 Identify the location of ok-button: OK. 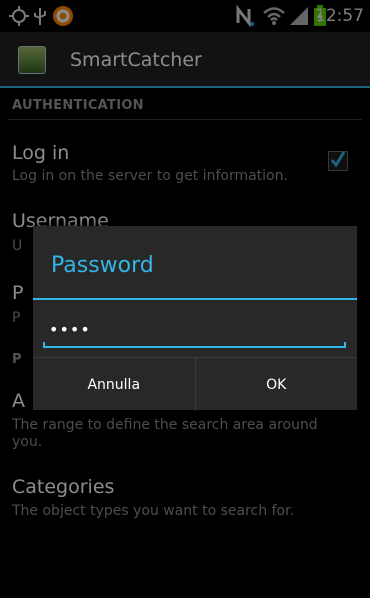
(276, 384).